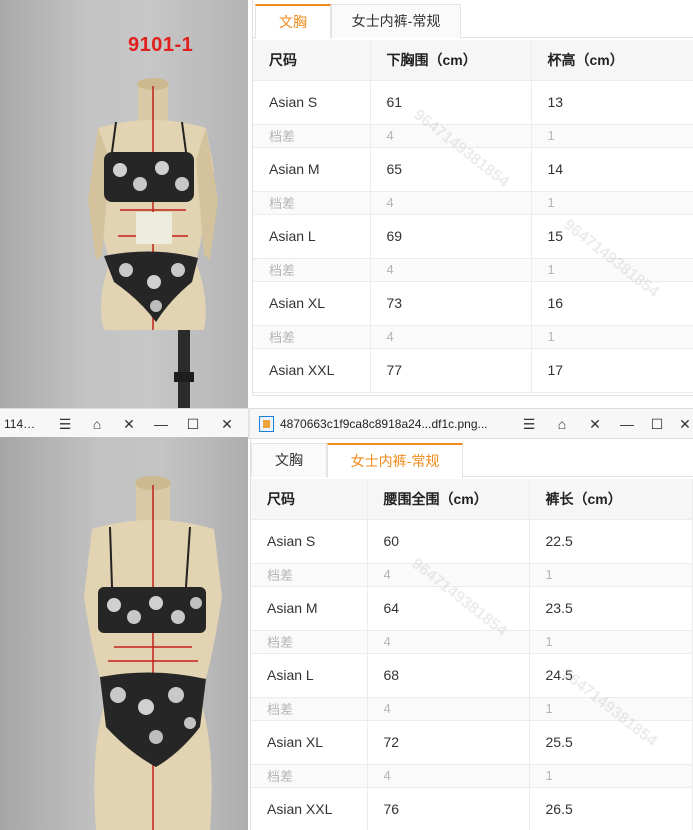 Image resolution: width=693 pixels, height=830 pixels. Describe the element at coordinates (451, 303) in the screenshot. I see `value-cell: 73` at that location.